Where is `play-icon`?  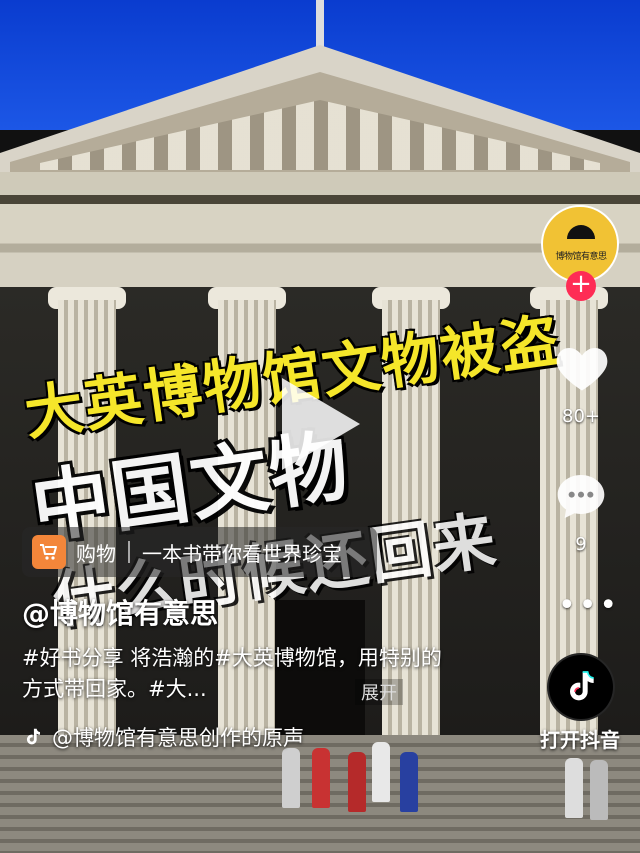 play-icon is located at coordinates (321, 424).